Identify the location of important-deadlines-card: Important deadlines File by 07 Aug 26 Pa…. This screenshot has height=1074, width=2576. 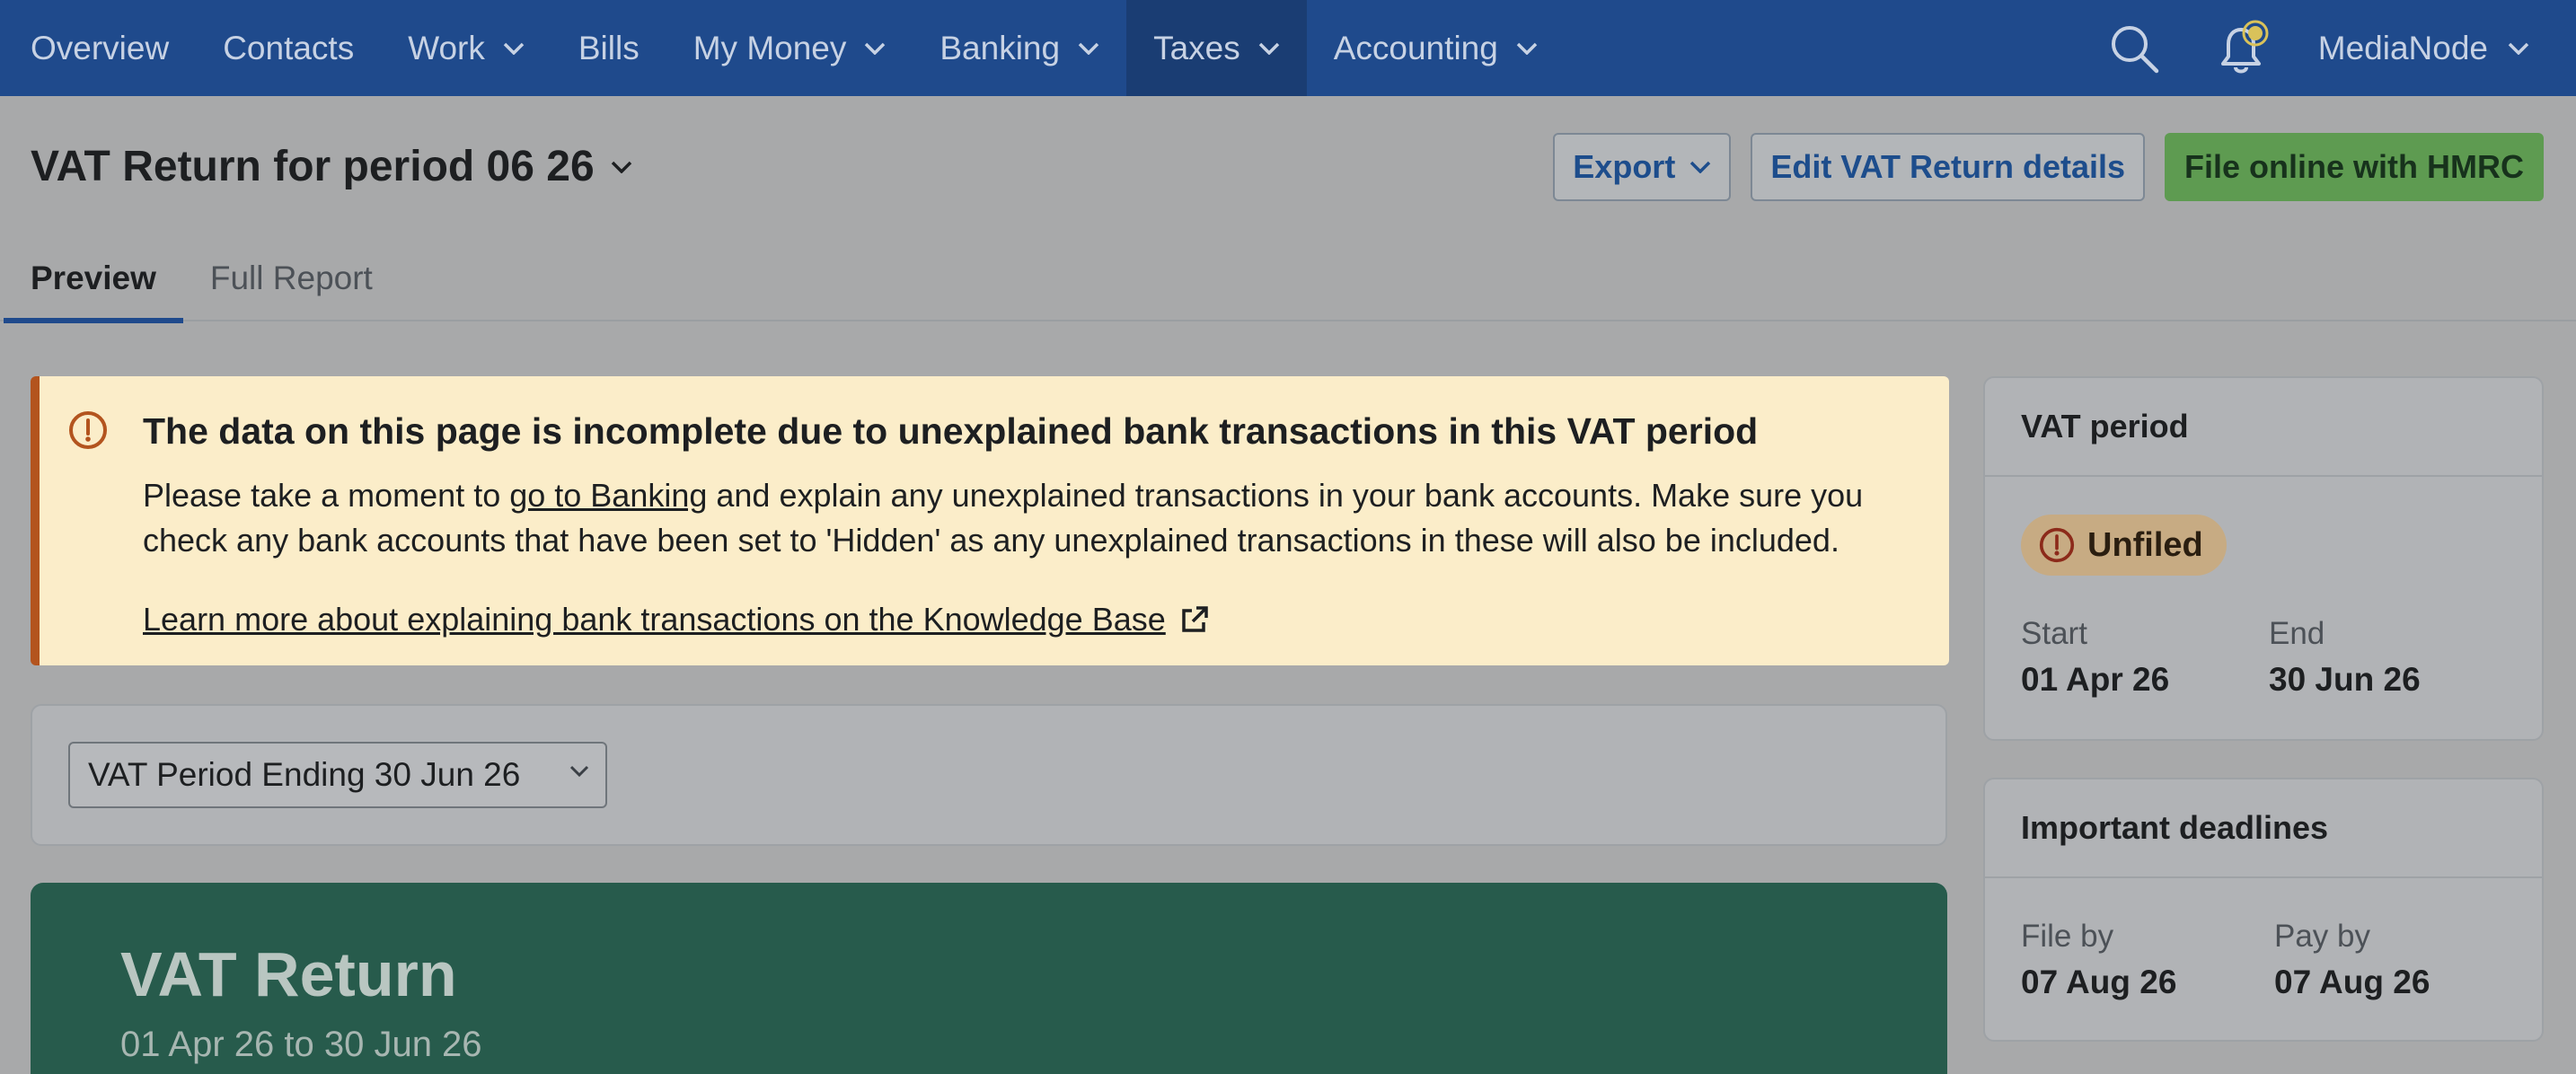
(2263, 910).